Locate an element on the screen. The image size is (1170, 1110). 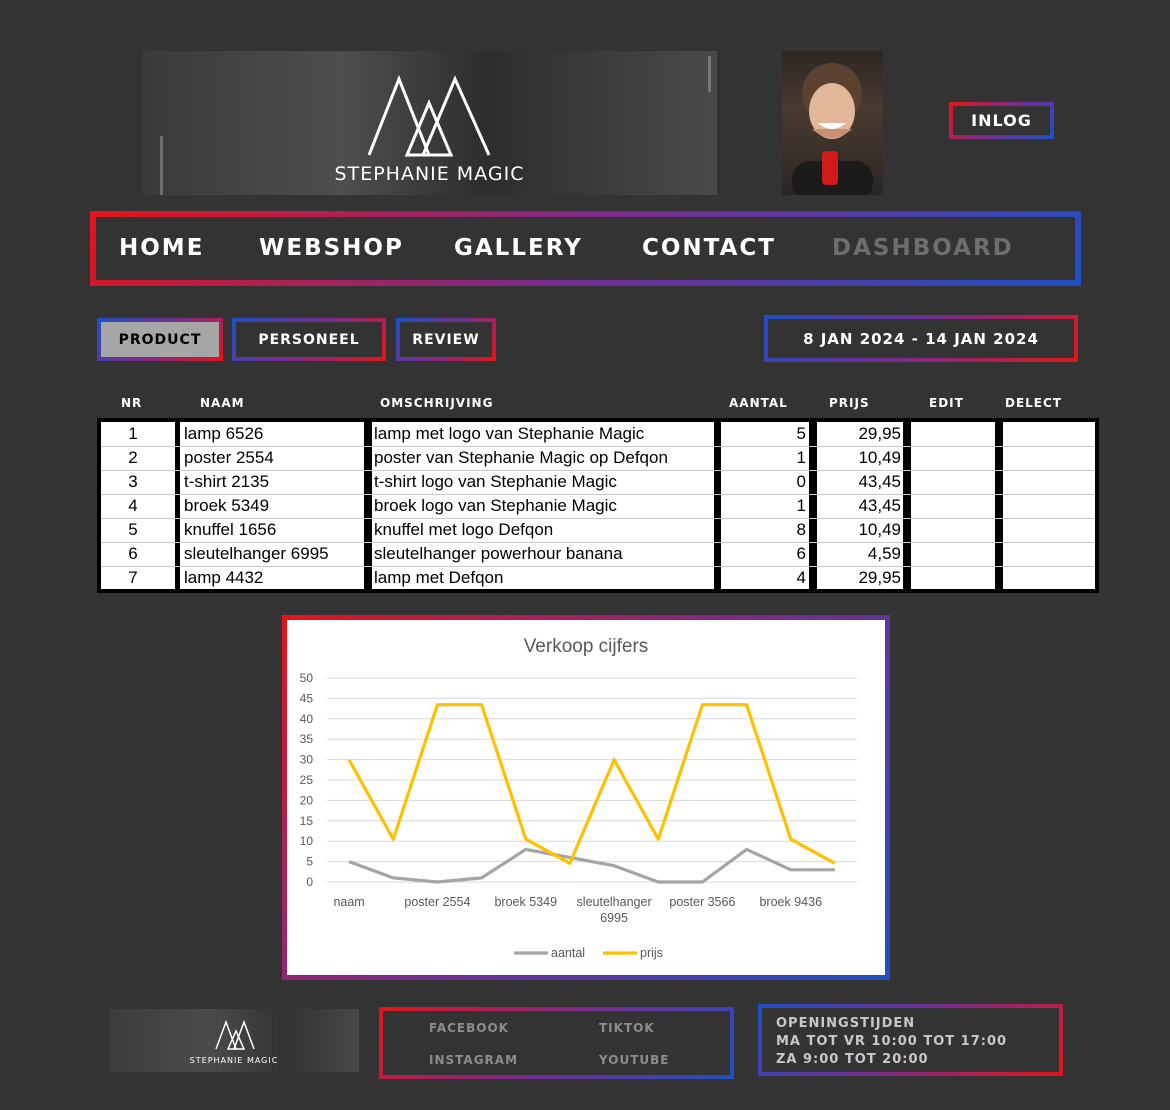
cell-aantal: 8 is located at coordinates (801, 529).